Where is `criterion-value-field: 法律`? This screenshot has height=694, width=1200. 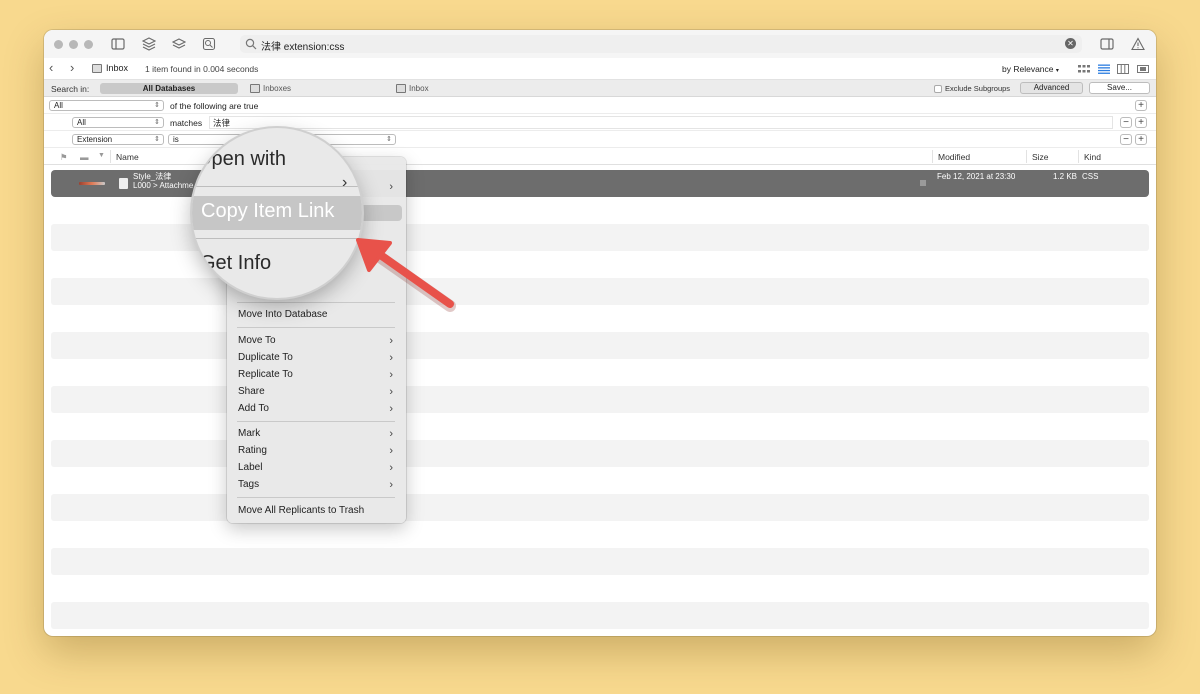
criterion-value-field: 法律 is located at coordinates (661, 122).